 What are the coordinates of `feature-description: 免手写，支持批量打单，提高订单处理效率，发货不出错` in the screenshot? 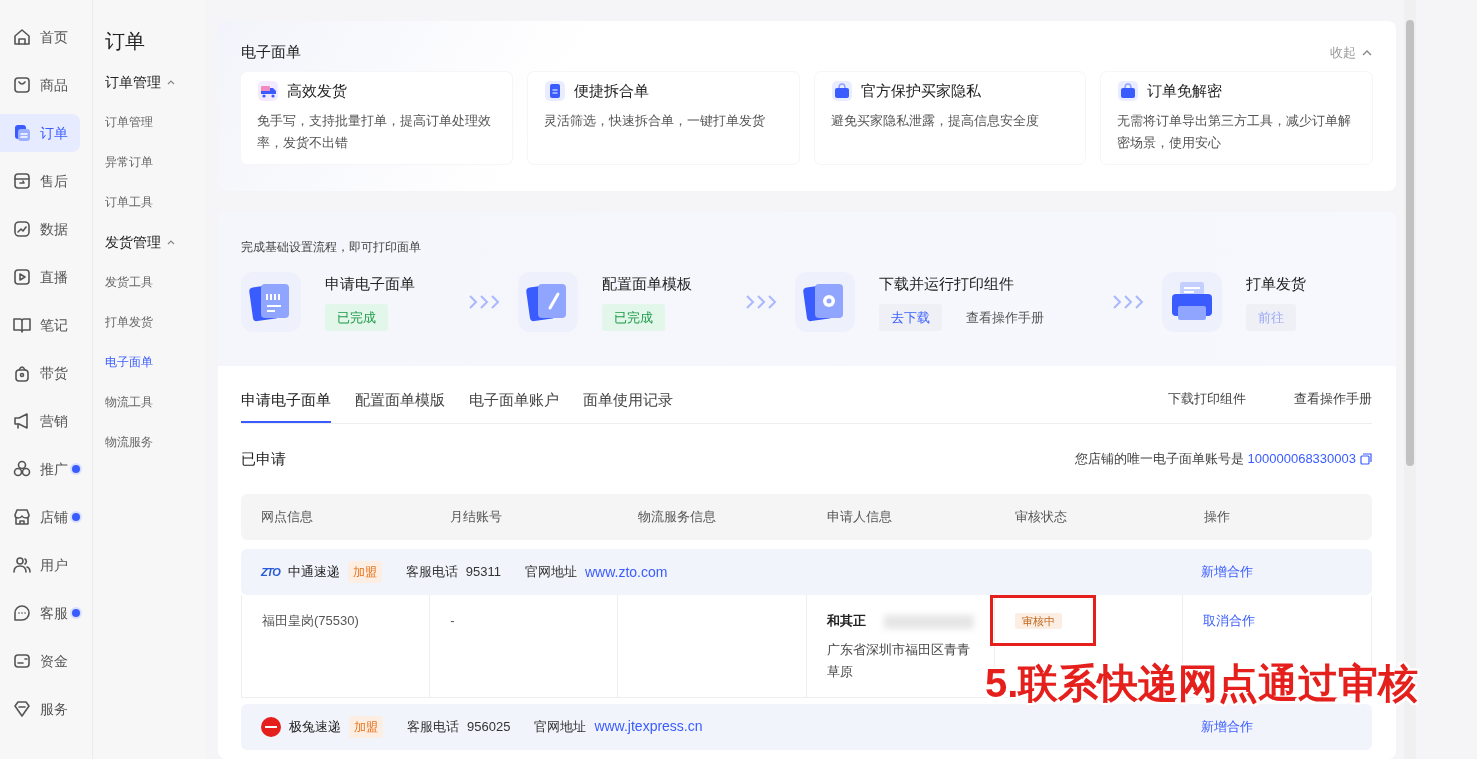 It's located at (374, 132).